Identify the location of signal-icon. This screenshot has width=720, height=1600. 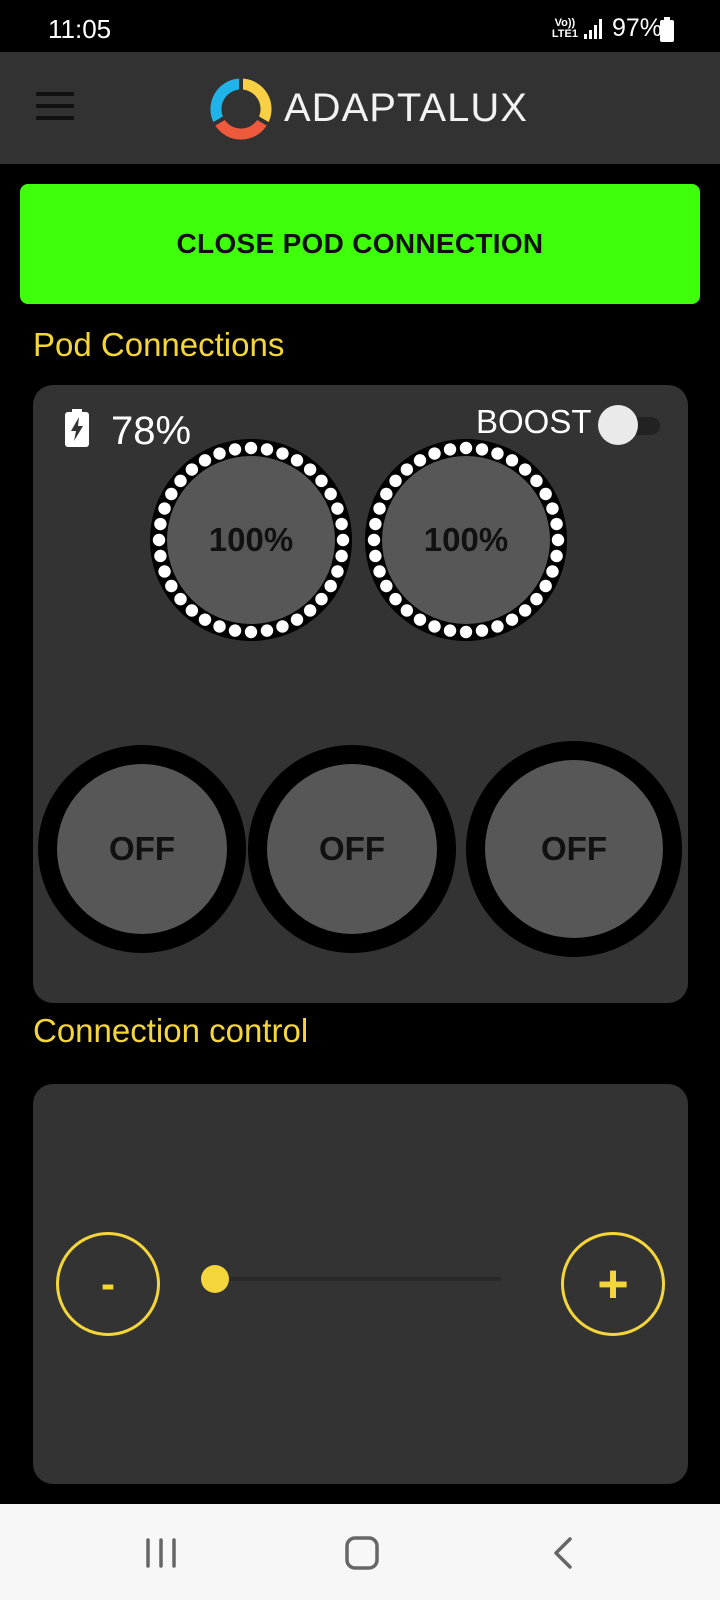
(592, 28).